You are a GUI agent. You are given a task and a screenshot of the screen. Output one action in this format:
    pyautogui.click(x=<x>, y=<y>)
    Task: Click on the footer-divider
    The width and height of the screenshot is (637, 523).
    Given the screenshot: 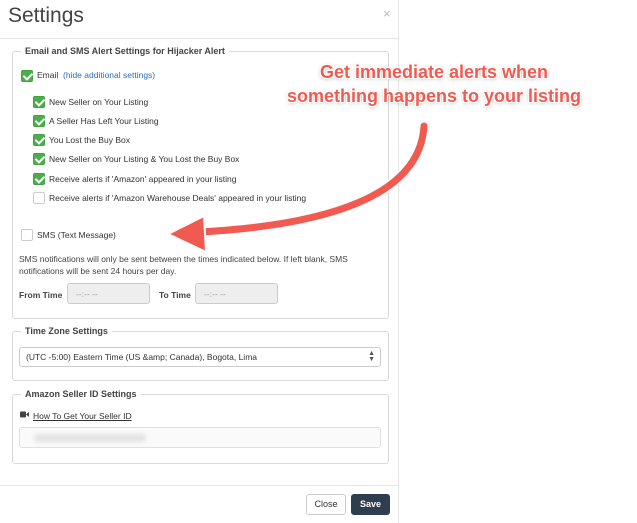 What is the action you would take?
    pyautogui.click(x=199, y=485)
    